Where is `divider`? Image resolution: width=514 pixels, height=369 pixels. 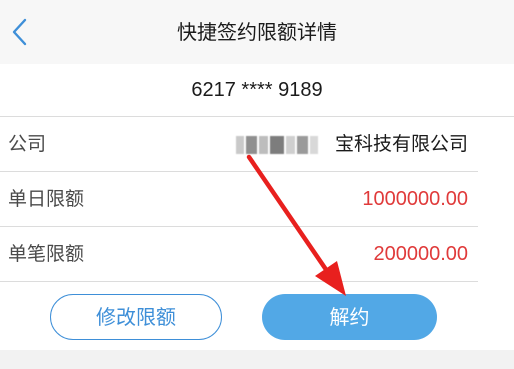
divider is located at coordinates (239, 281).